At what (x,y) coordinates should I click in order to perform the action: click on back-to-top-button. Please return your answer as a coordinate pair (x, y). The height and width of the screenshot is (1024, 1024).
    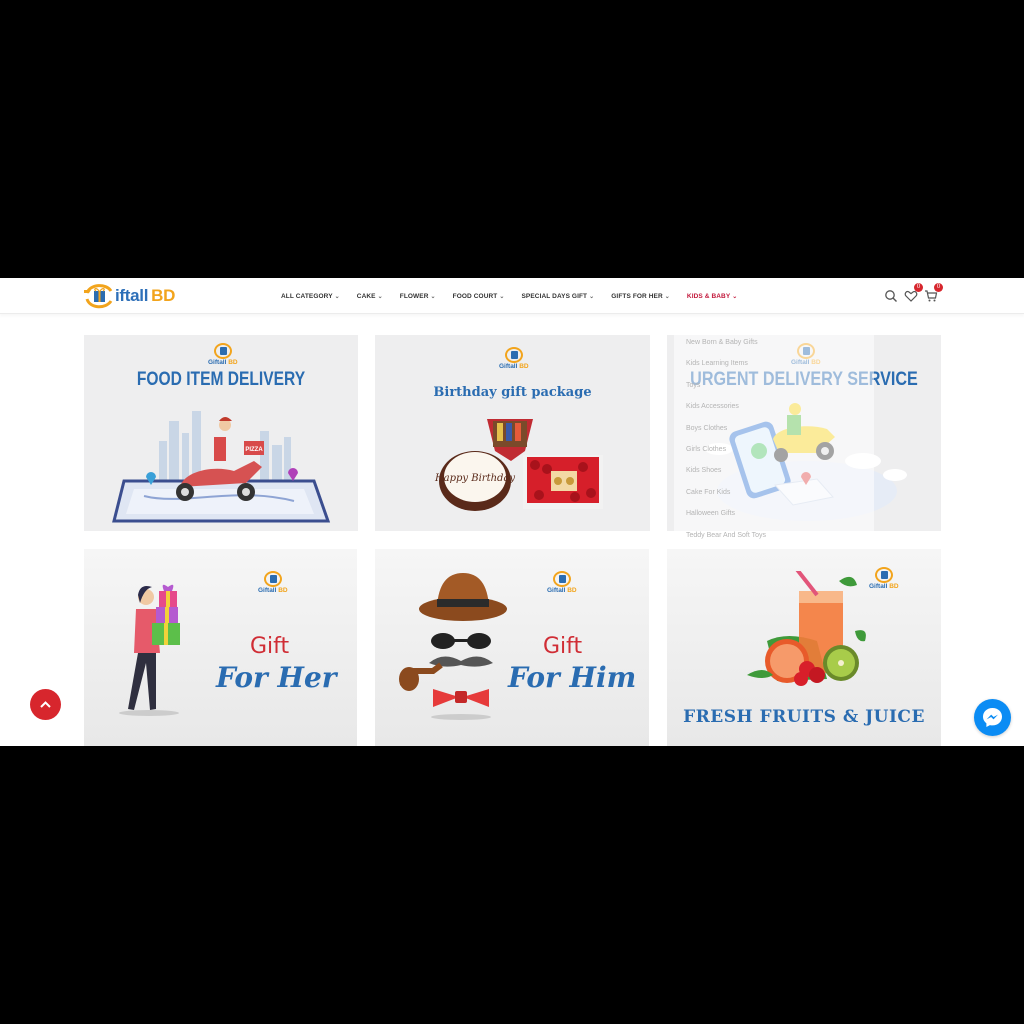
    Looking at the image, I should click on (45, 704).